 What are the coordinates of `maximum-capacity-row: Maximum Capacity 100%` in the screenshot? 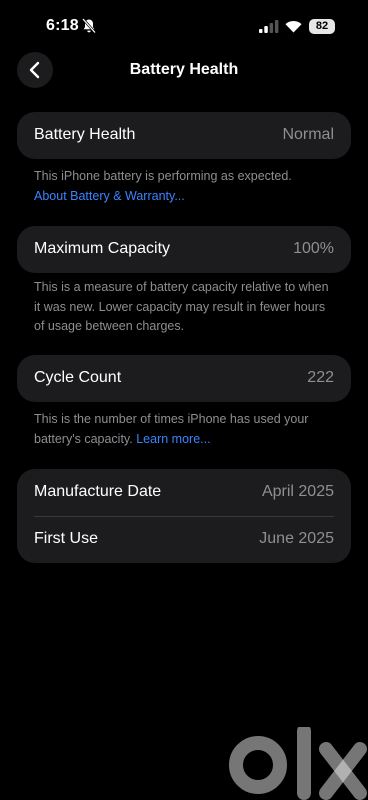 It's located at (184, 249).